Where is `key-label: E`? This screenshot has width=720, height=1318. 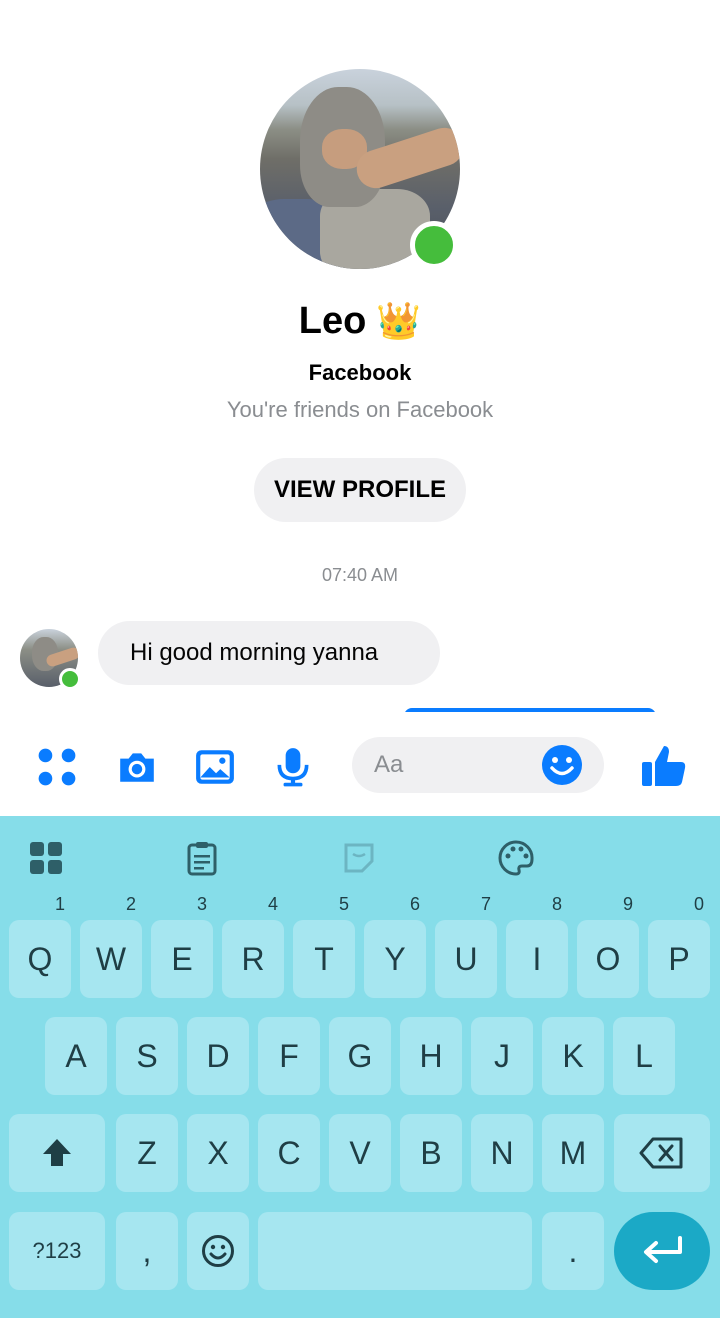
key-label: E is located at coordinates (182, 959).